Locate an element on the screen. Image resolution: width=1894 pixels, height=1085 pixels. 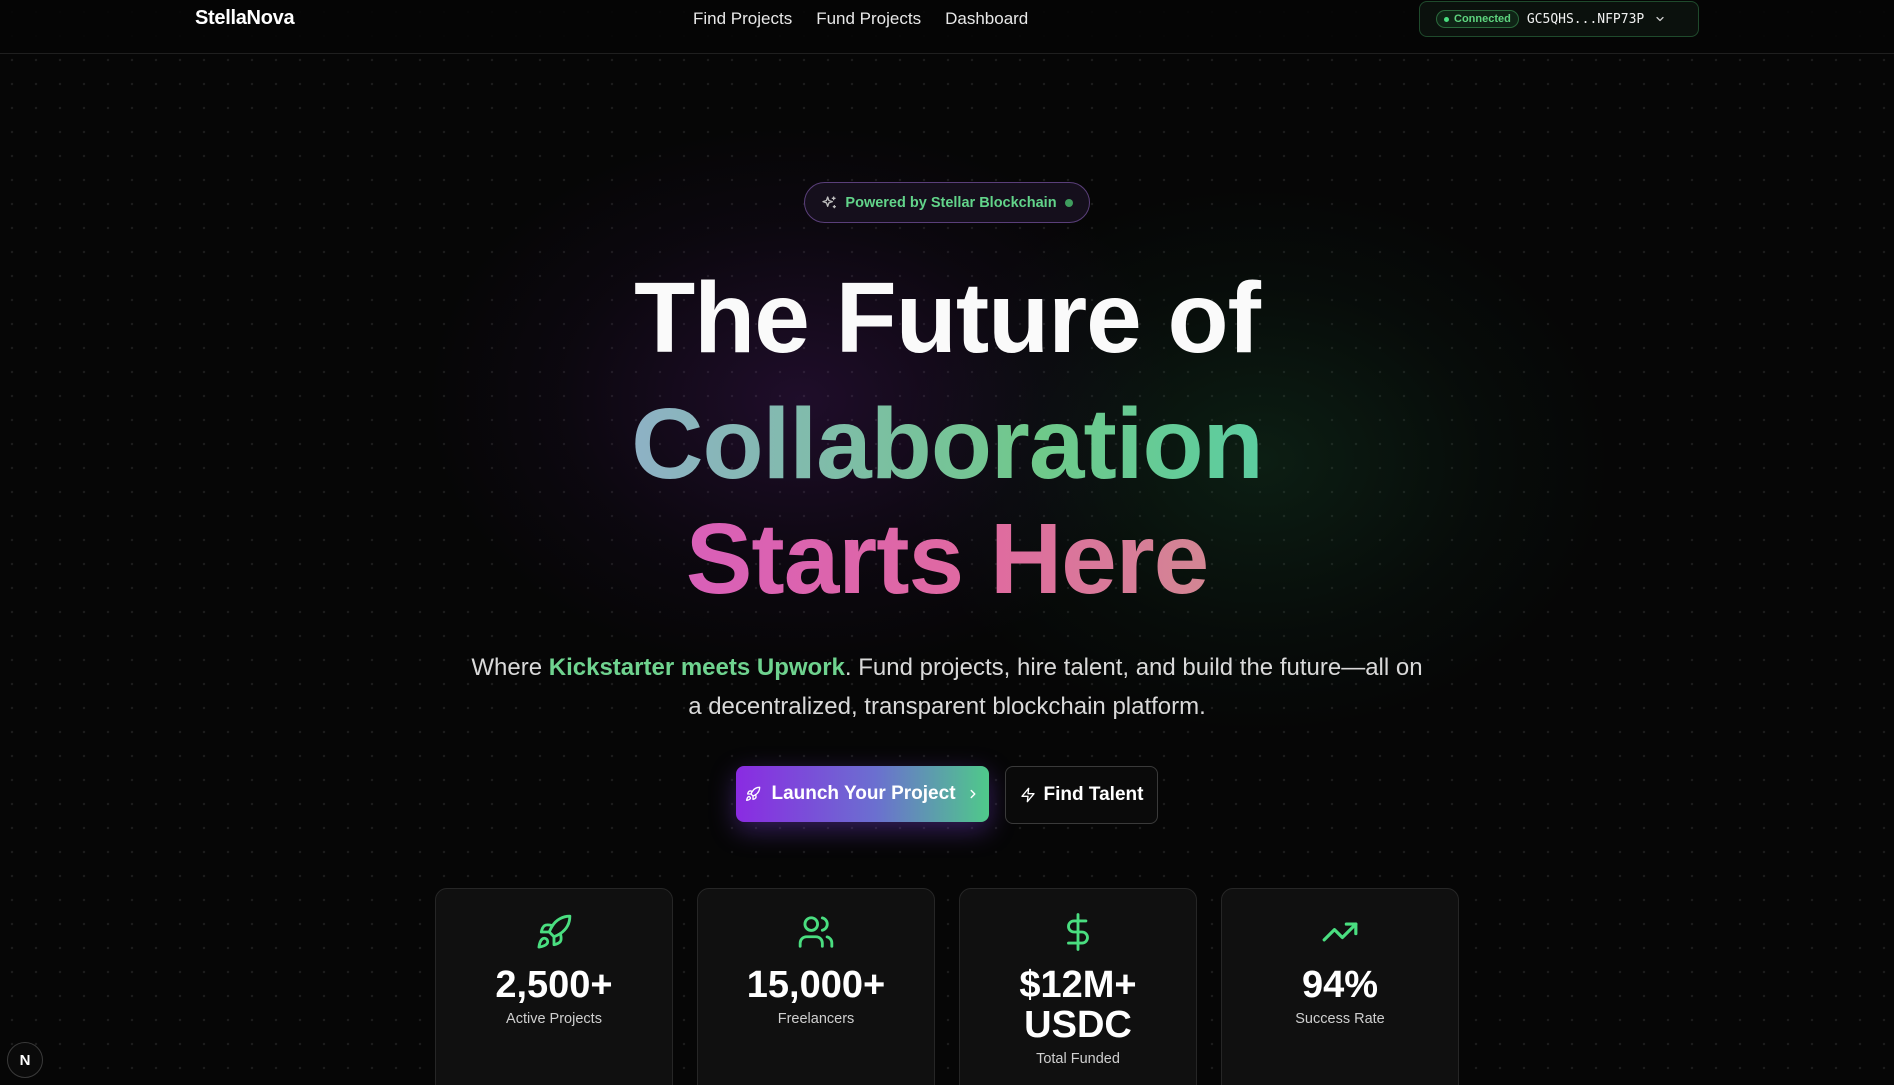
stat-card-active-projects: 2,500+ Active Projects is located at coordinates (554, 986).